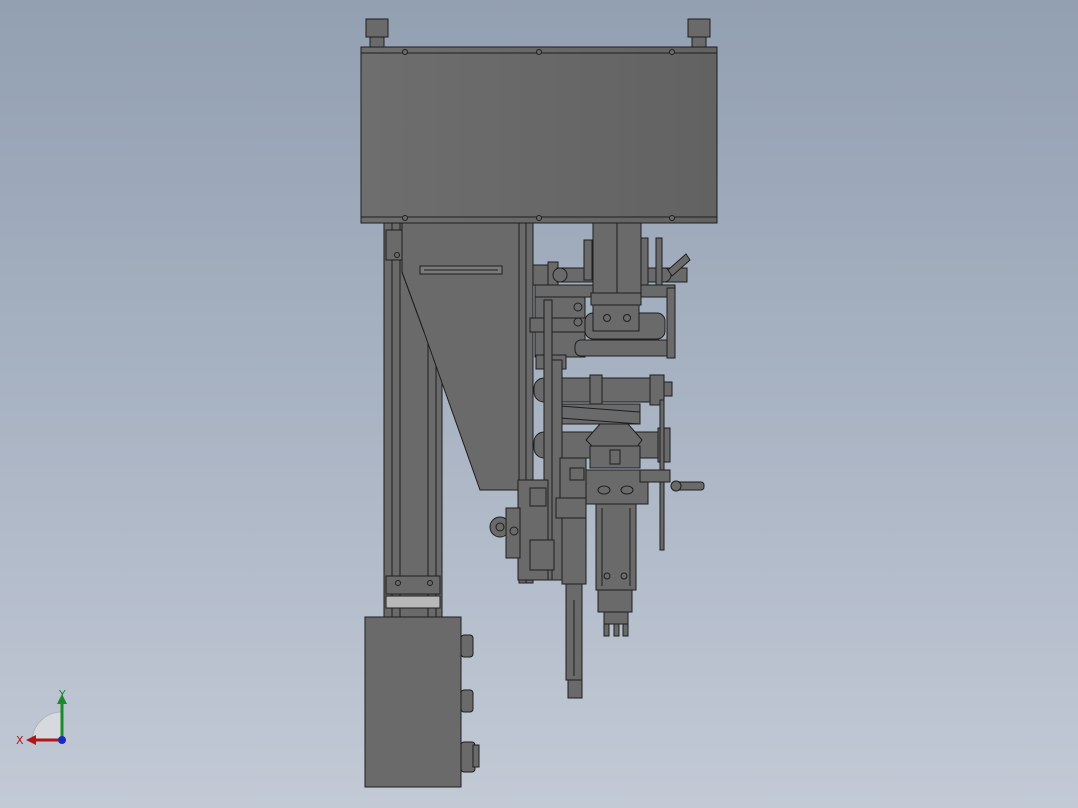  I want to click on side-clamp, so click(522, 530).